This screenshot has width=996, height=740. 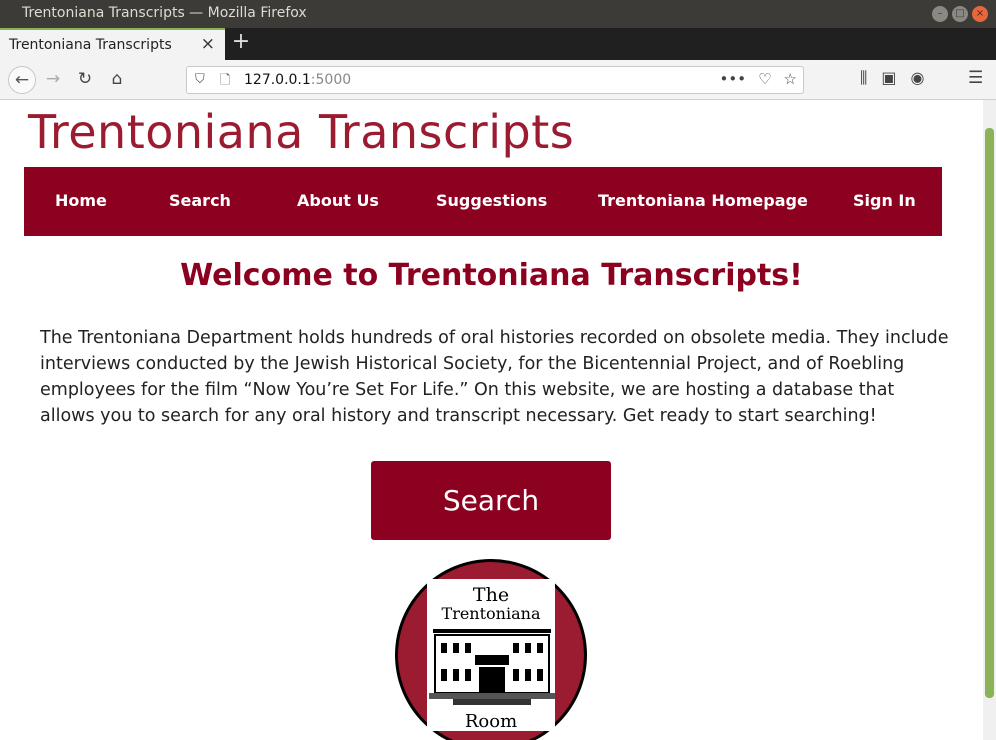 I want to click on shield-icon: ⛉, so click(x=200, y=79).